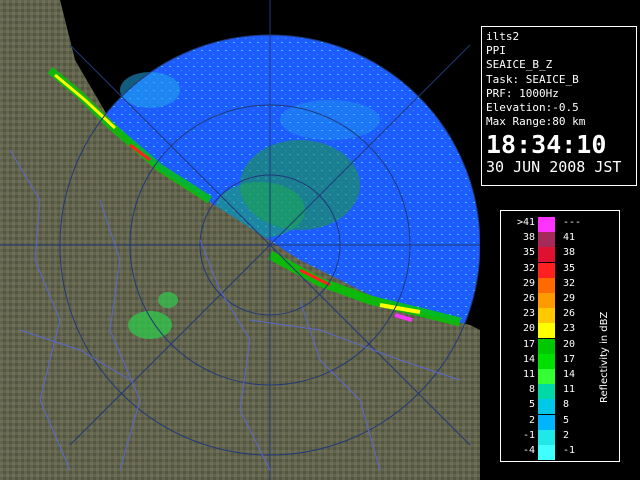 This screenshot has height=480, width=640. What do you see at coordinates (531, 420) in the screenshot?
I see `scale-low-value: 2` at bounding box center [531, 420].